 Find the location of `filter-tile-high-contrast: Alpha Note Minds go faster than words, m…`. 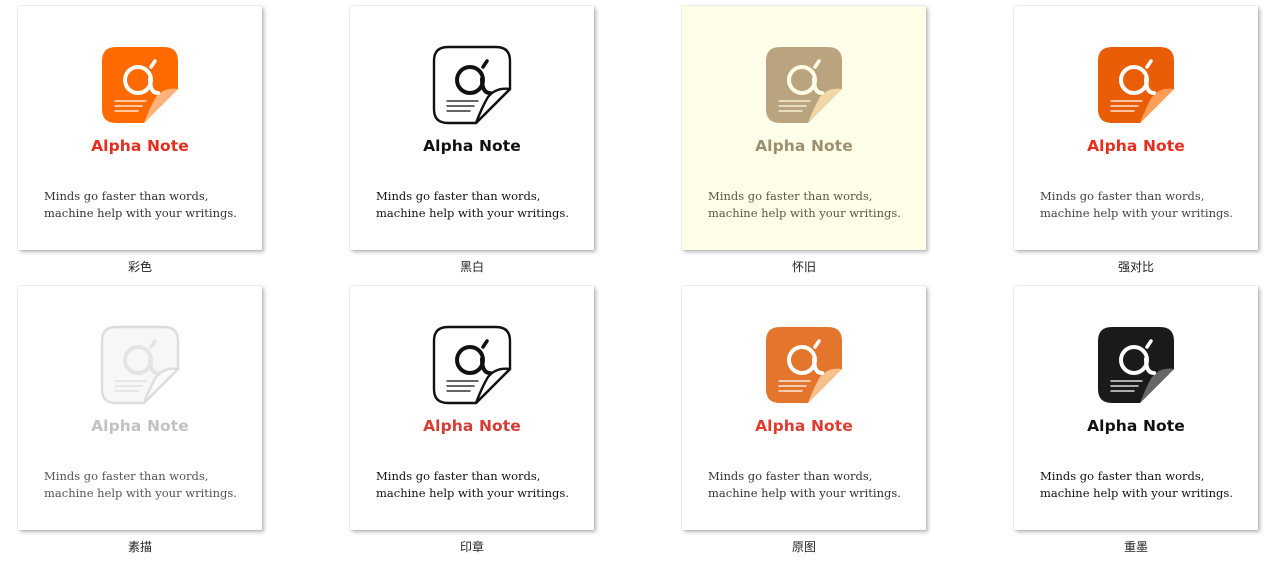

filter-tile-high-contrast: Alpha Note Minds go faster than words, m… is located at coordinates (1136, 140).